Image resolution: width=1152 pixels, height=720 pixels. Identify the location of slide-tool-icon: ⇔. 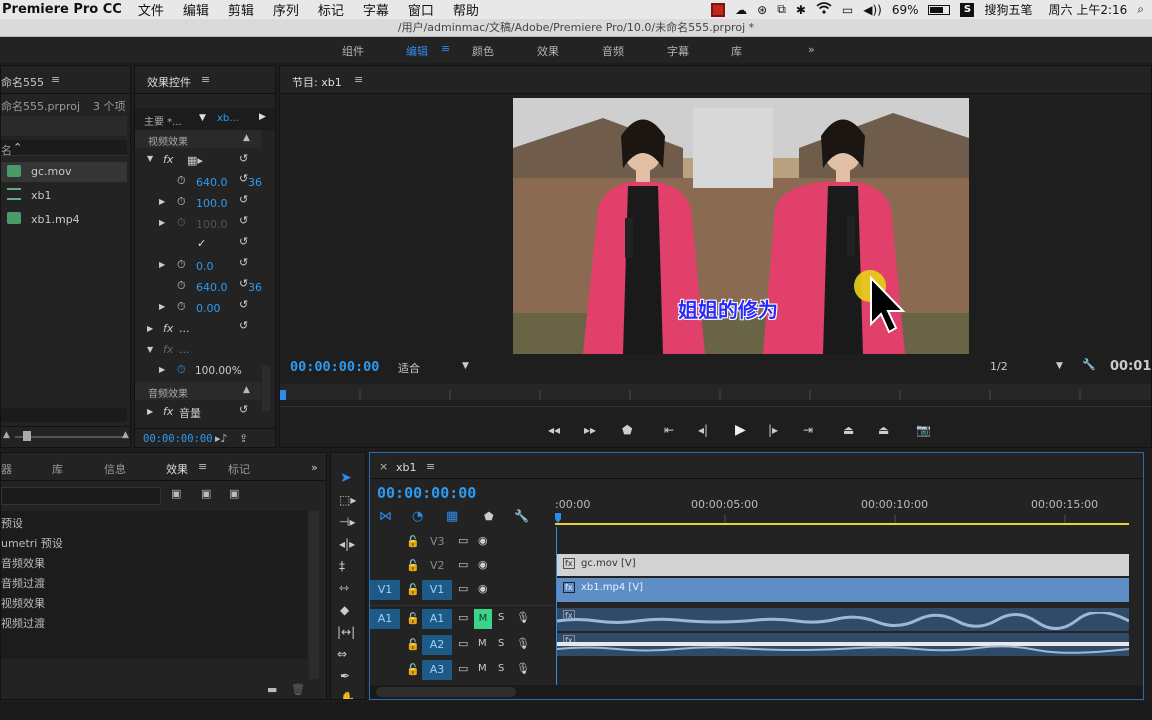
(342, 654).